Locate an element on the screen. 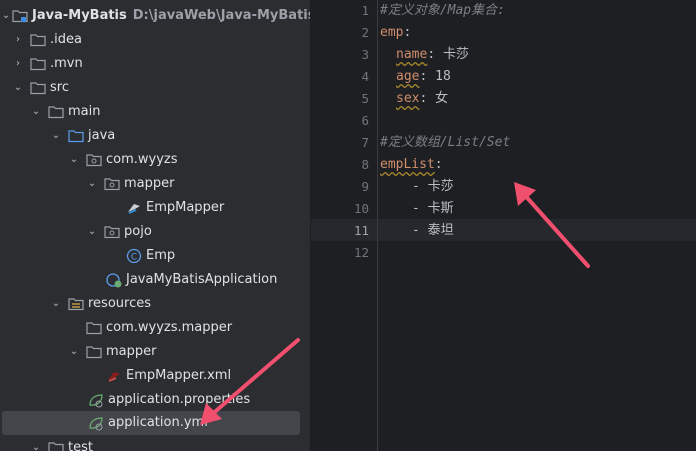  tree-item-com-wyyzs: ⌄ com.wyyzs is located at coordinates (155, 160).